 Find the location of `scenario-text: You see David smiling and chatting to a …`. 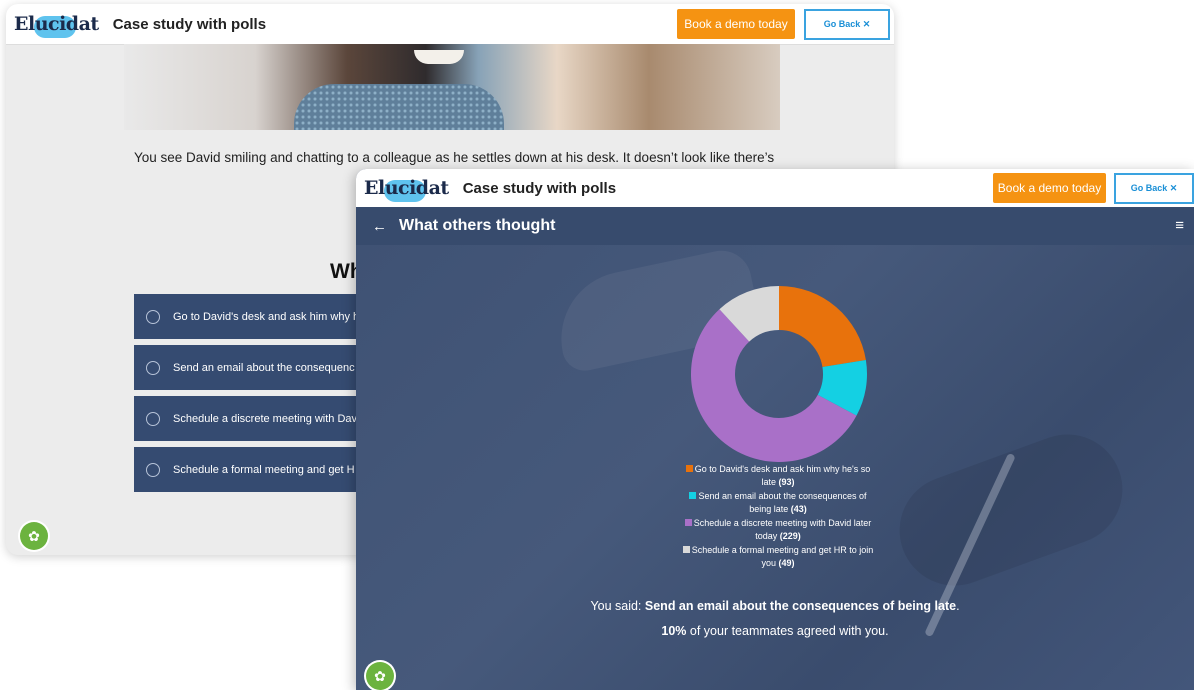

scenario-text: You see David smiling and chatting to a … is located at coordinates (454, 157).